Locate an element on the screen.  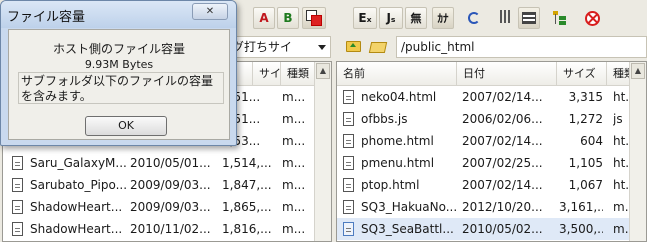
toolbar-b-label: B is located at coordinates (288, 18).